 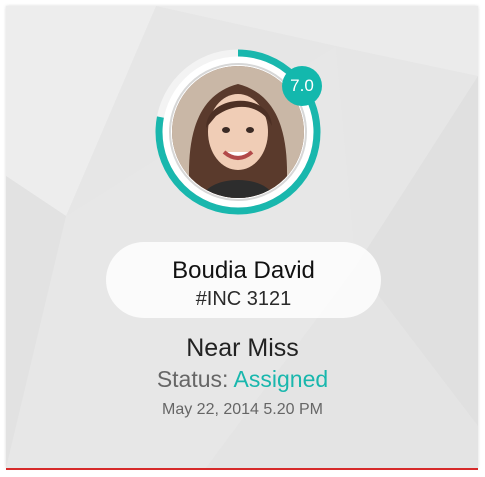 What do you see at coordinates (243, 270) in the screenshot?
I see `person-name: Boudia David` at bounding box center [243, 270].